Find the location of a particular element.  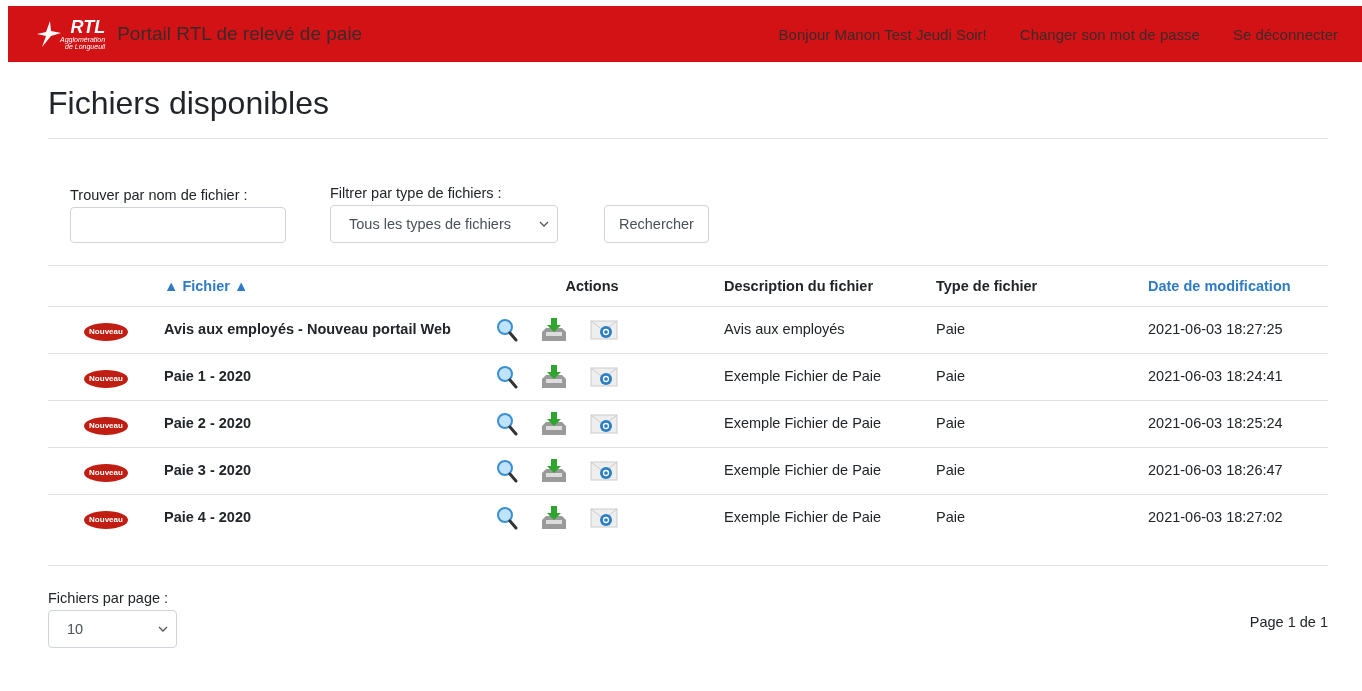

file-name: Avis aux employés - Nouveau portail Web is located at coordinates (307, 329).